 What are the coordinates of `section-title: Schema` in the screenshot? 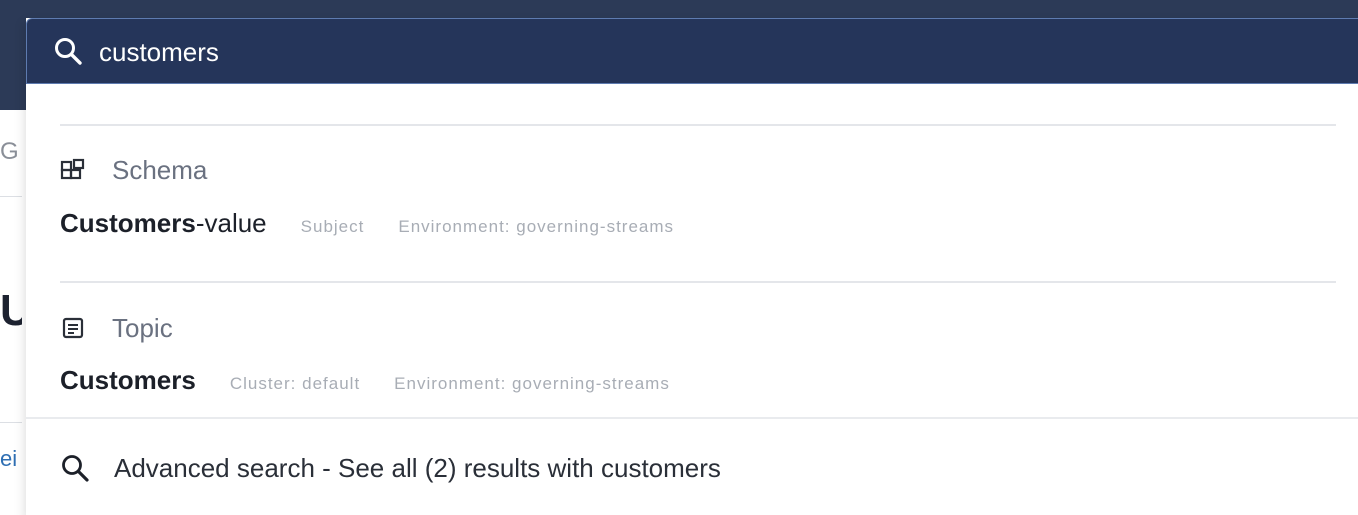 It's located at (160, 169).